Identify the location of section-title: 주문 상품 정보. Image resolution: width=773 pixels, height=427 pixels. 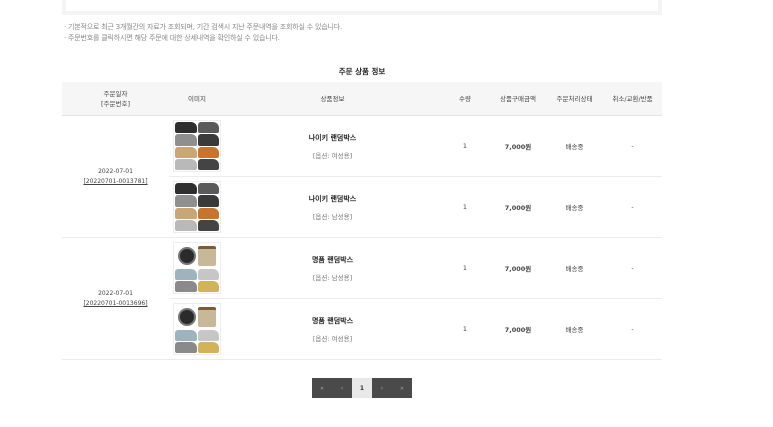
(362, 71).